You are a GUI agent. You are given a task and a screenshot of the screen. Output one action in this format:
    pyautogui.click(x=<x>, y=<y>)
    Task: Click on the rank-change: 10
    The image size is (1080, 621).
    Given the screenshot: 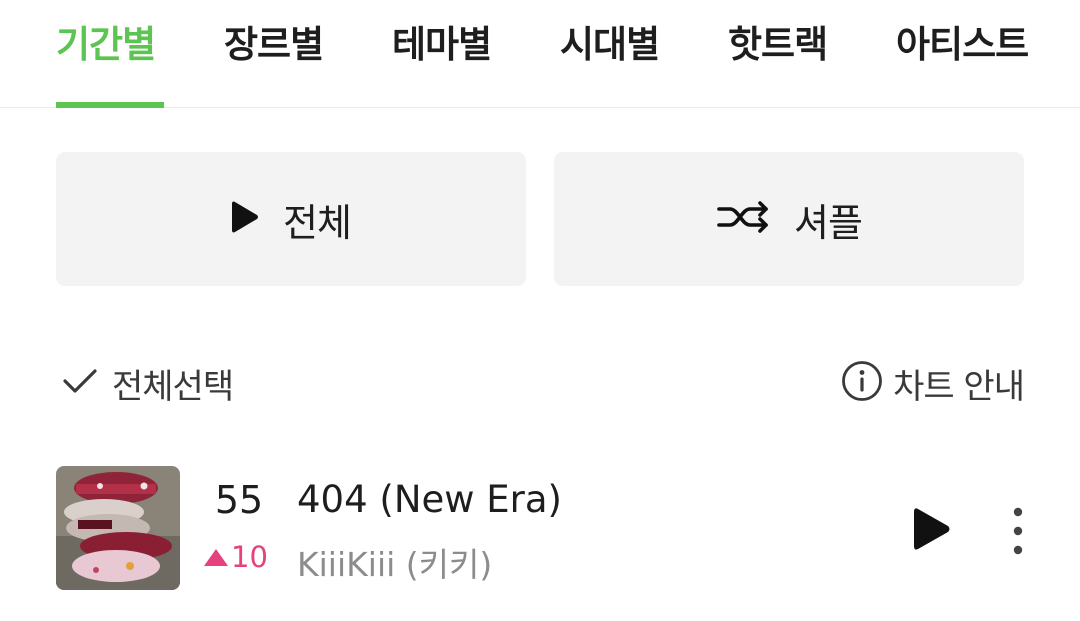 What is the action you would take?
    pyautogui.click(x=236, y=557)
    